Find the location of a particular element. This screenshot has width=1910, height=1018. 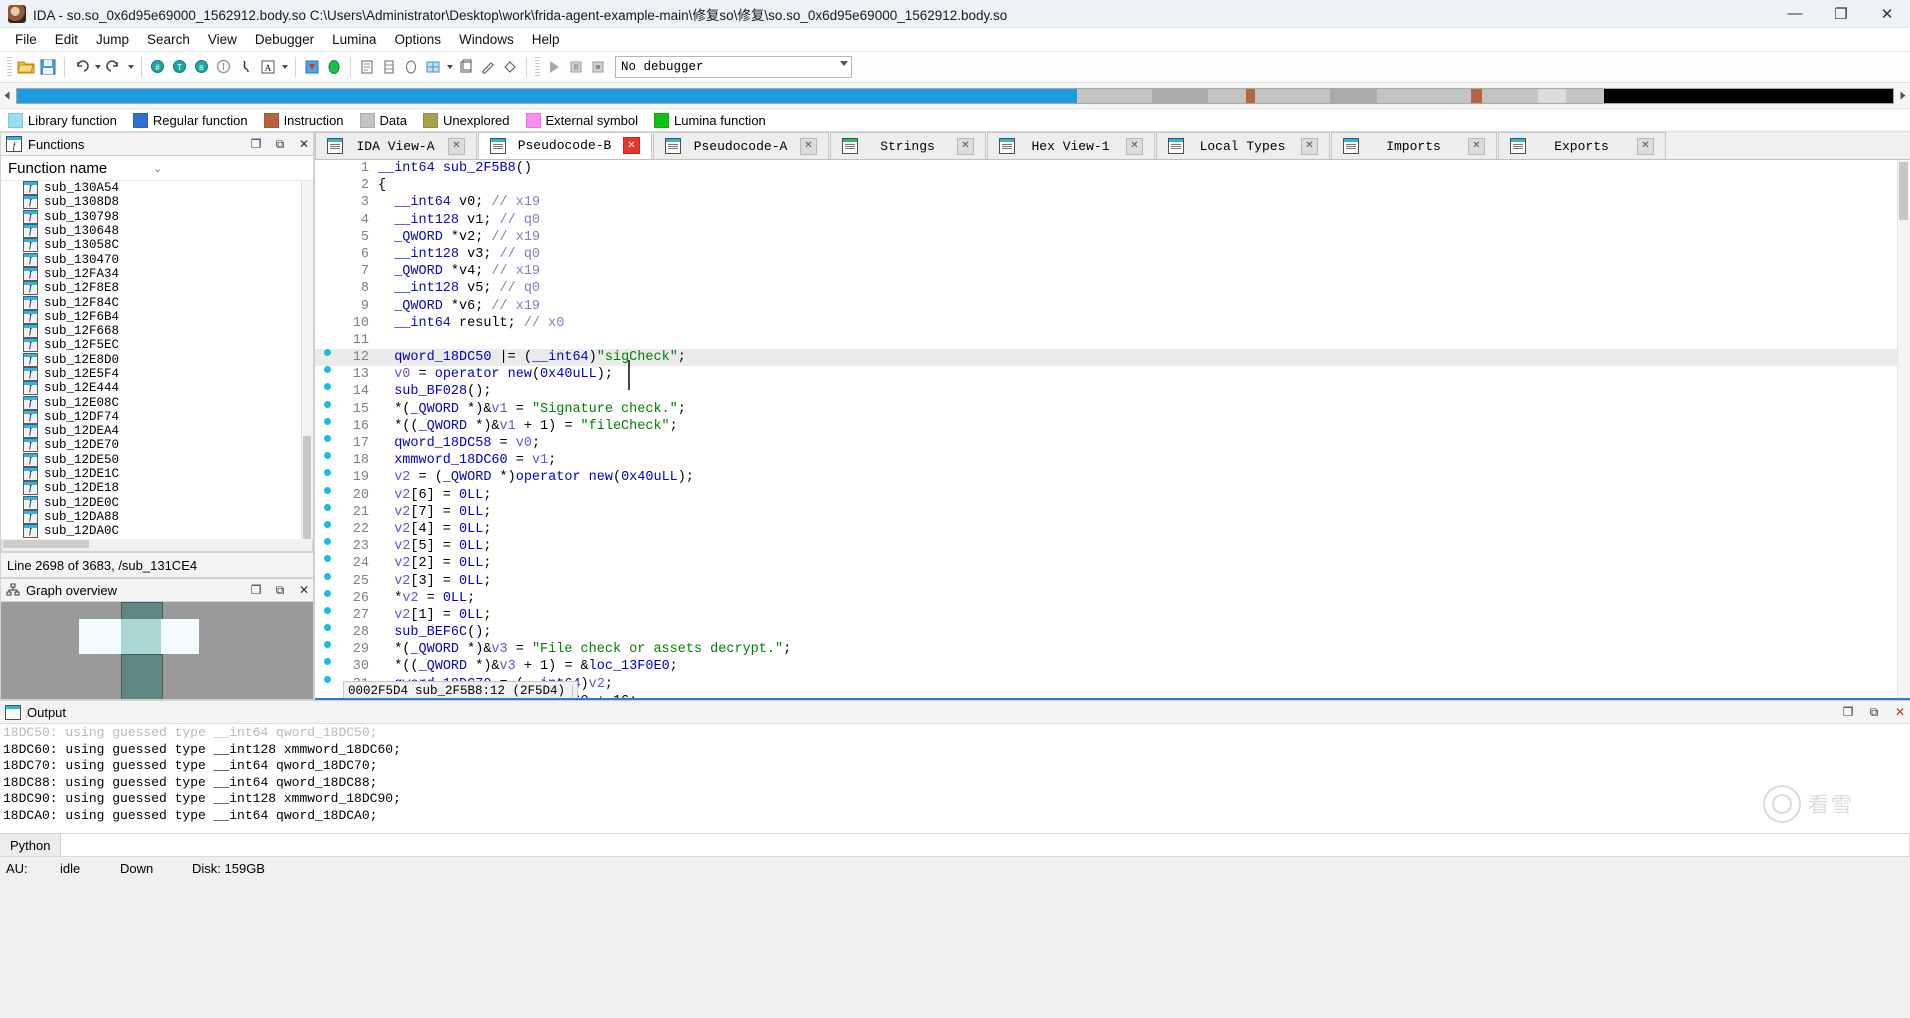

tab-pseudocode-a: Pseudocode-A ✕ is located at coordinates (741, 145).